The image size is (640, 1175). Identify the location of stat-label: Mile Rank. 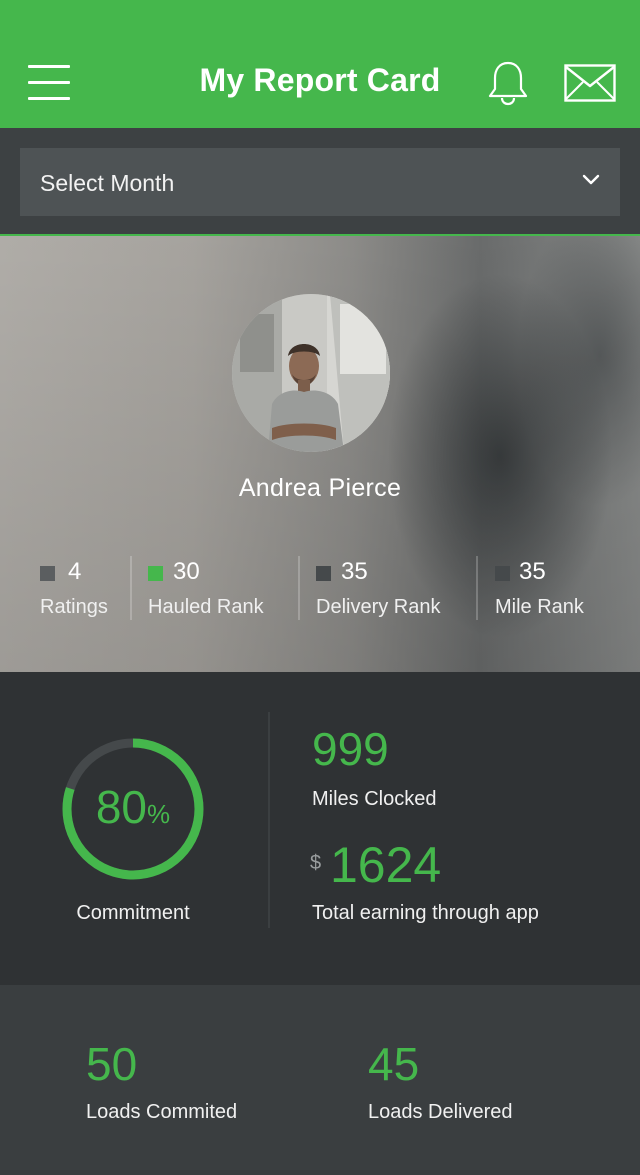
(539, 607).